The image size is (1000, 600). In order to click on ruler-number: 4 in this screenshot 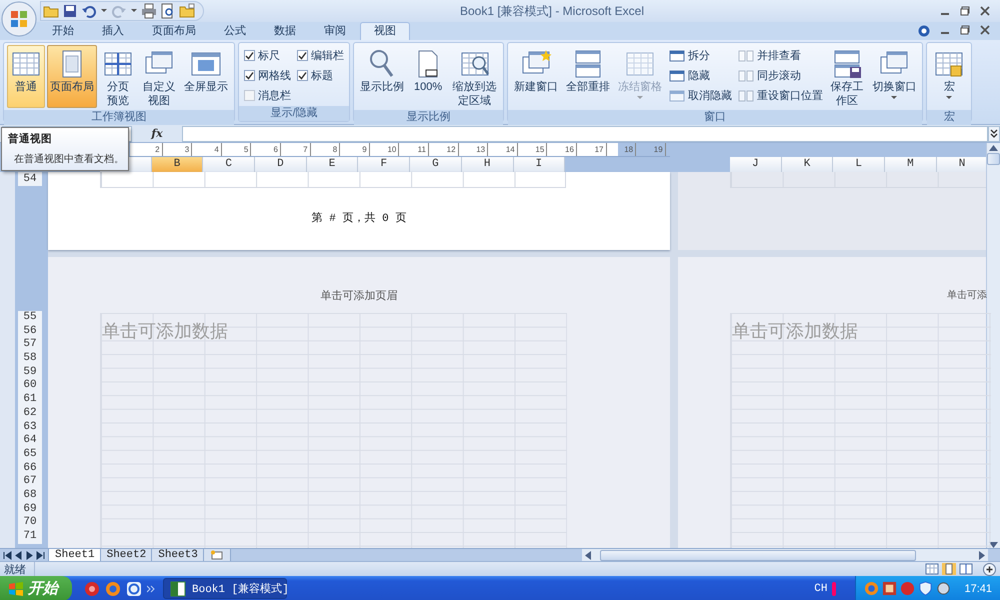, I will do `click(207, 149)`.